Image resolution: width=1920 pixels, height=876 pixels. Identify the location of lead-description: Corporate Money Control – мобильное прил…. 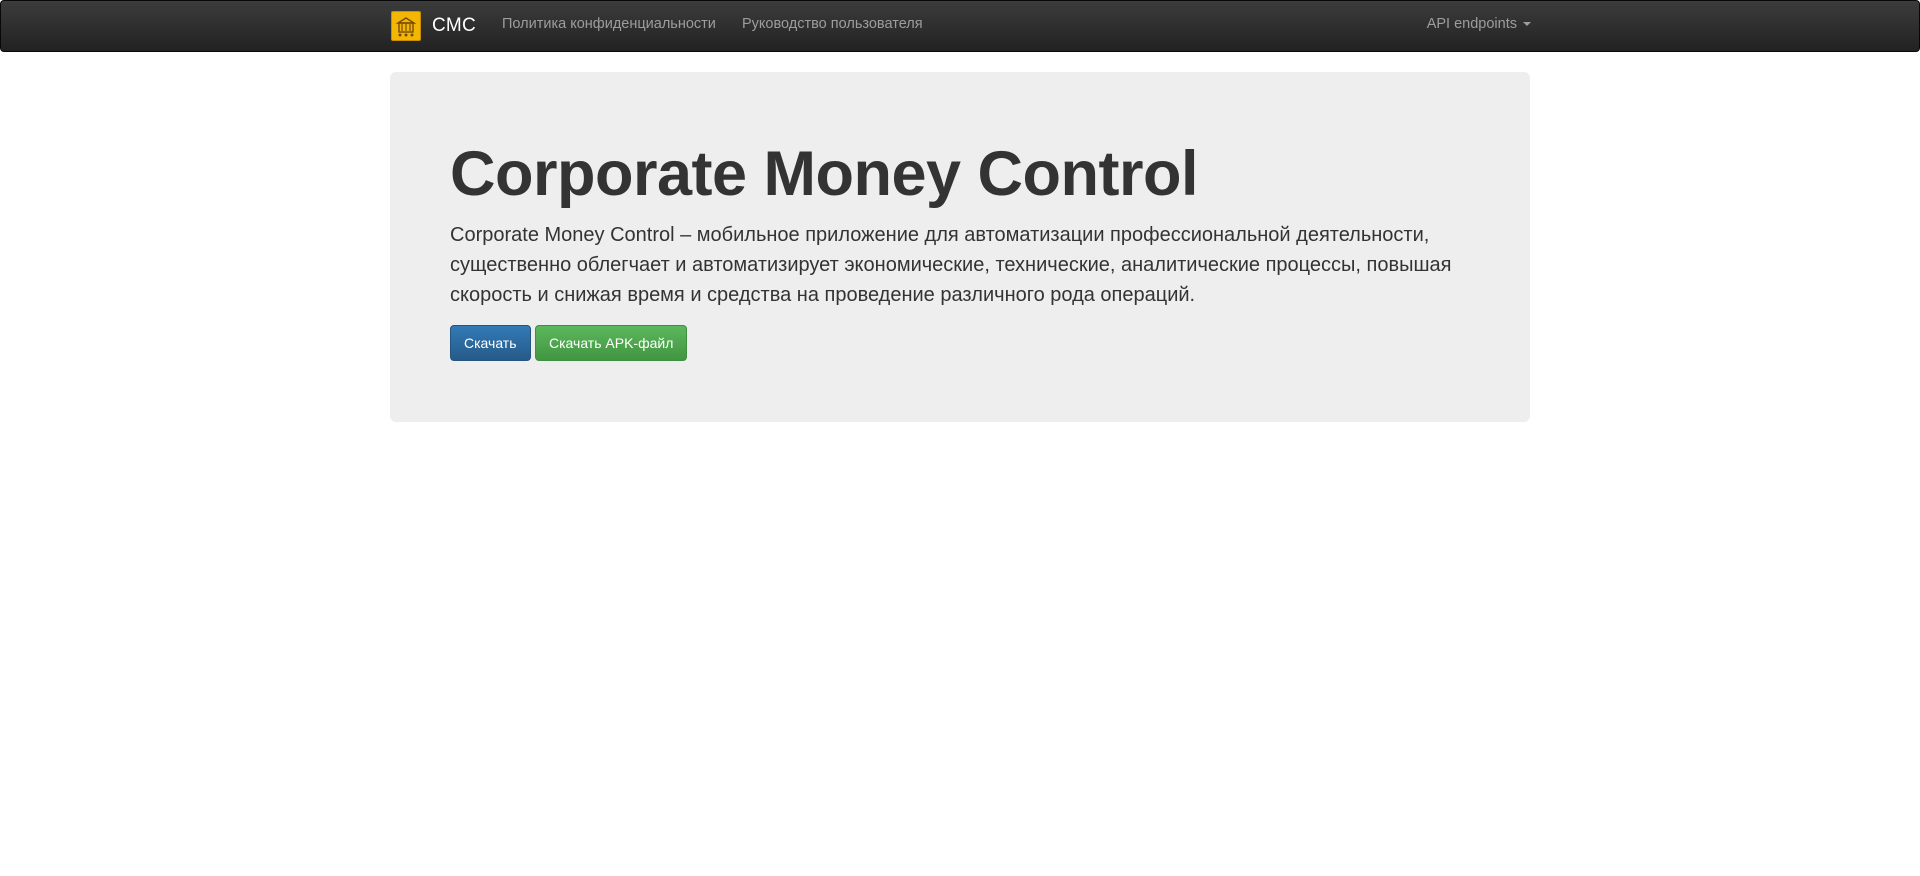
(951, 265).